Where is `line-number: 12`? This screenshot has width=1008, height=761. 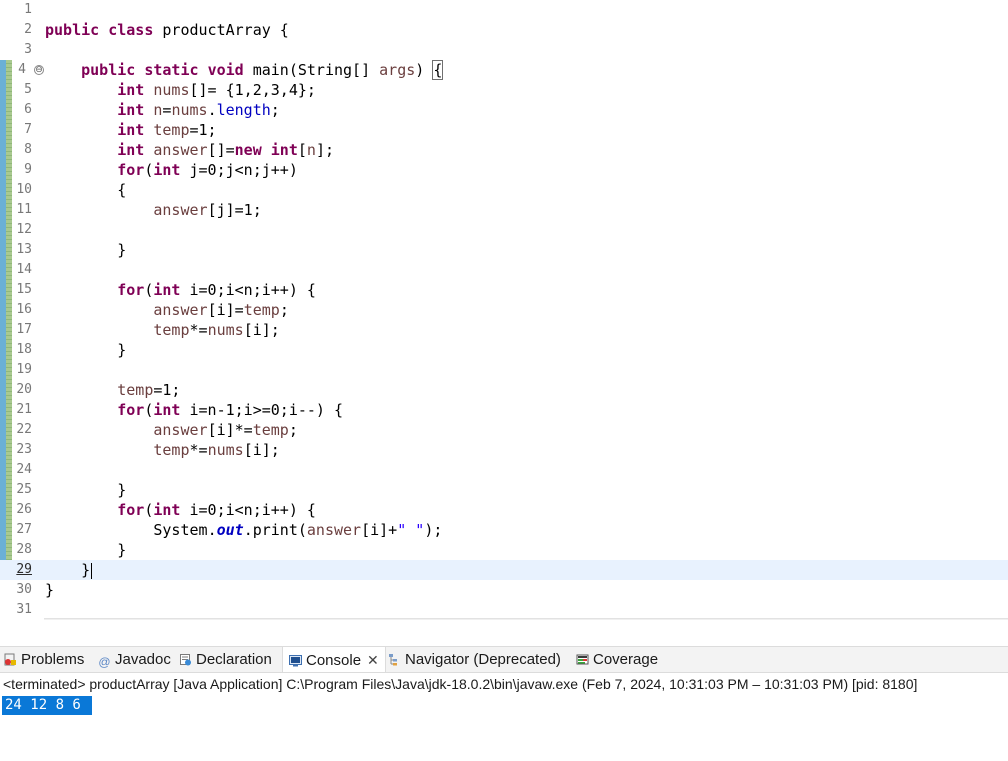
line-number: 12 is located at coordinates (24, 229).